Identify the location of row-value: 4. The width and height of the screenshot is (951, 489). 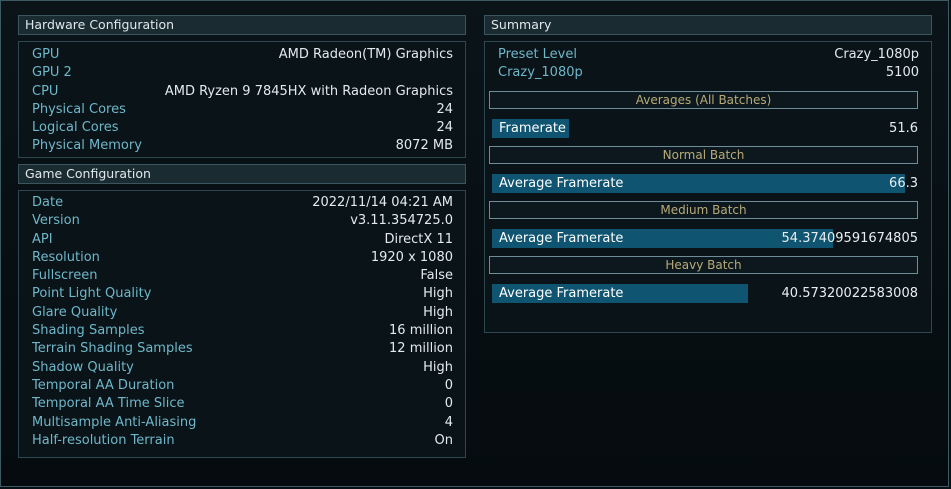
(448, 422).